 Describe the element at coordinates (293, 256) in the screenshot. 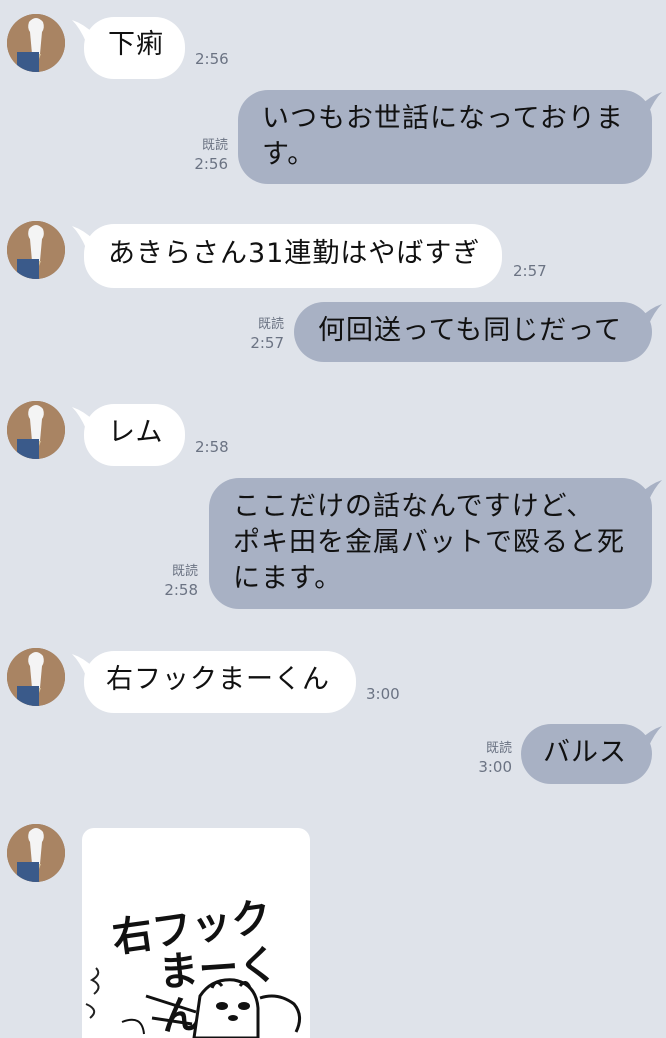

I see `incoming-message: あきらさん31連勤はやばすぎ` at that location.